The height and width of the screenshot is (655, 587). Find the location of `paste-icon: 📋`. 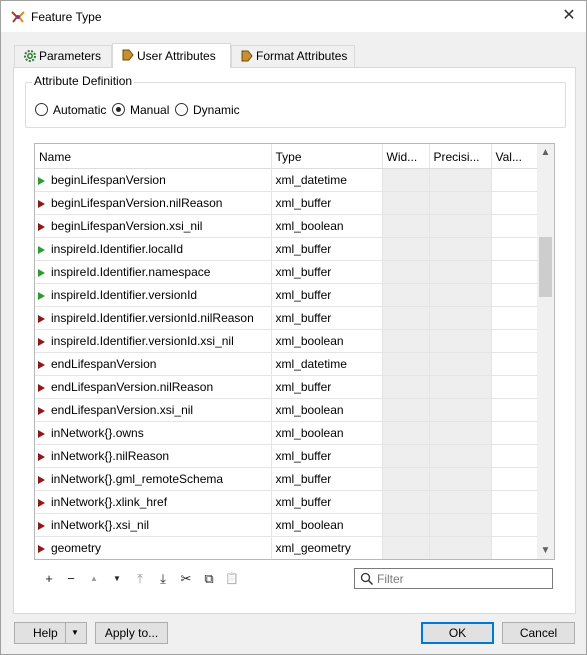

paste-icon: 📋 is located at coordinates (232, 579).